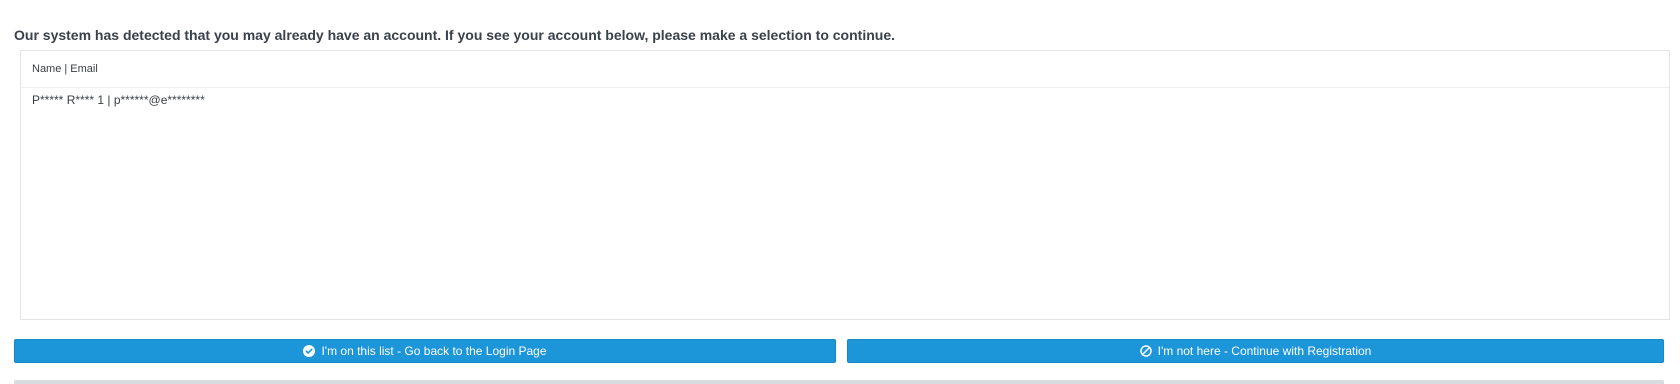 This screenshot has width=1680, height=384. I want to click on account-list-item: P***** R**** 1 | p******@e********, so click(845, 97).